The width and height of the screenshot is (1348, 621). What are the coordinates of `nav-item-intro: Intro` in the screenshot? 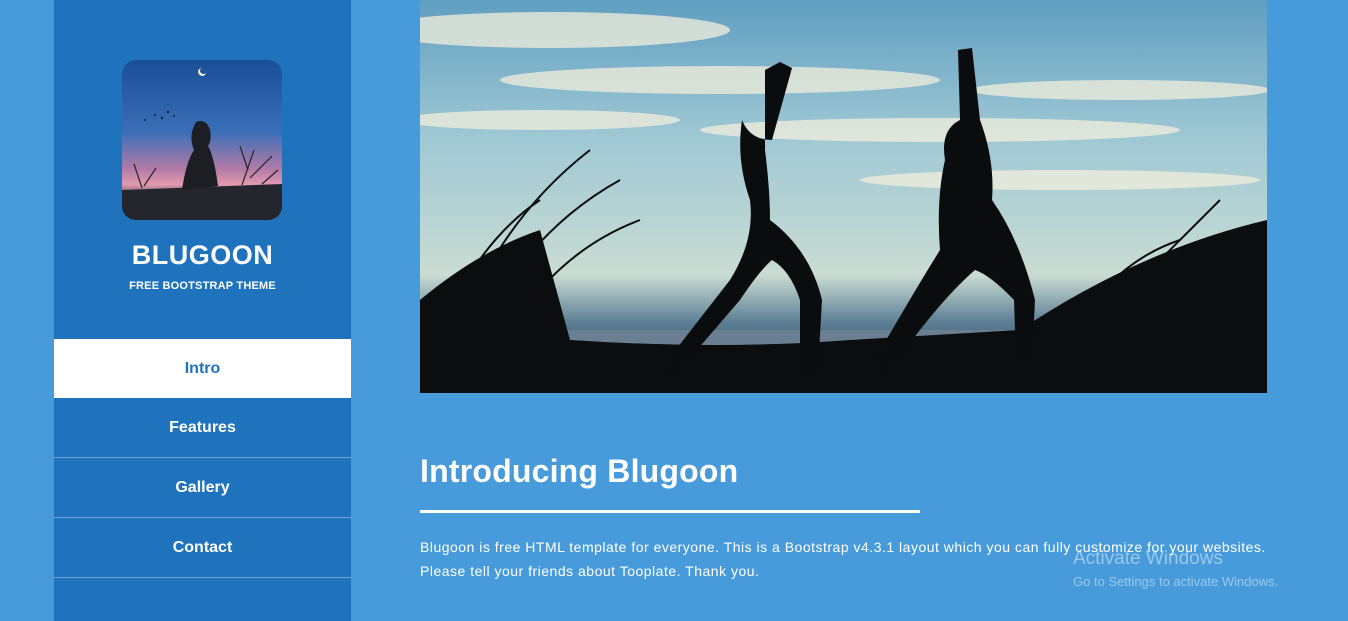 It's located at (202, 368).